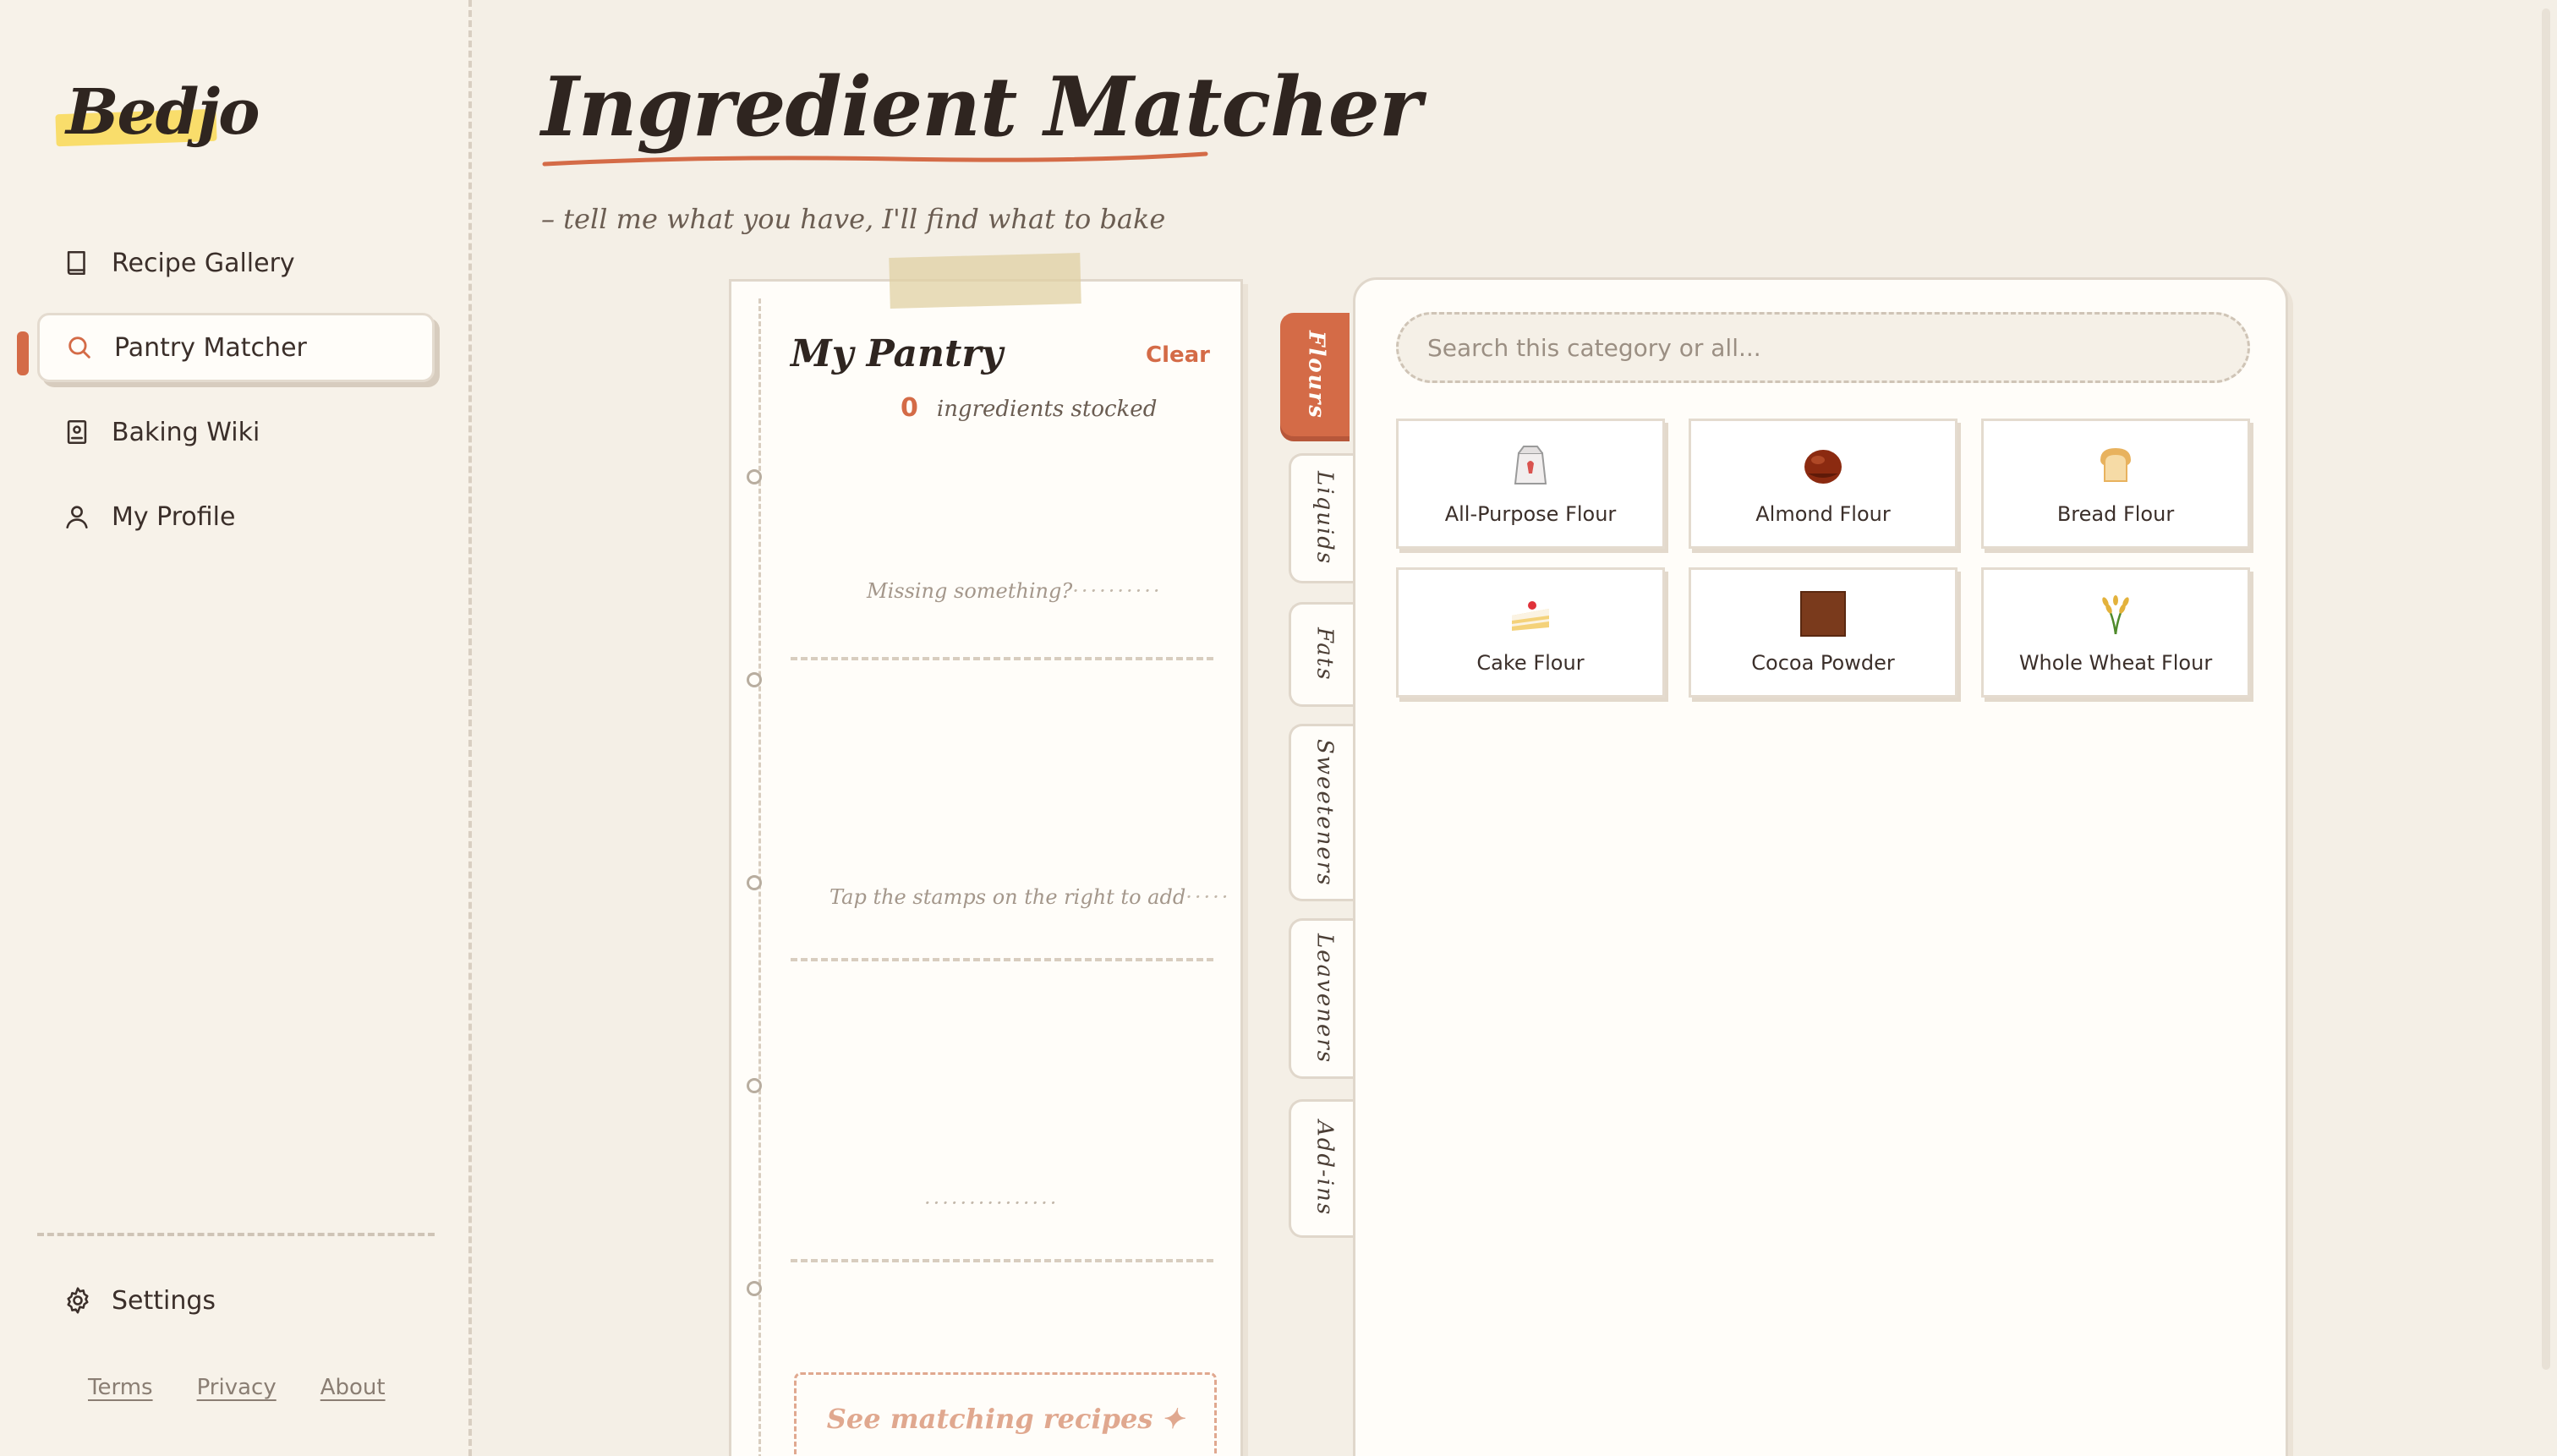  What do you see at coordinates (989, 1419) in the screenshot?
I see `see-matching-recipes-label: See matching recipes` at bounding box center [989, 1419].